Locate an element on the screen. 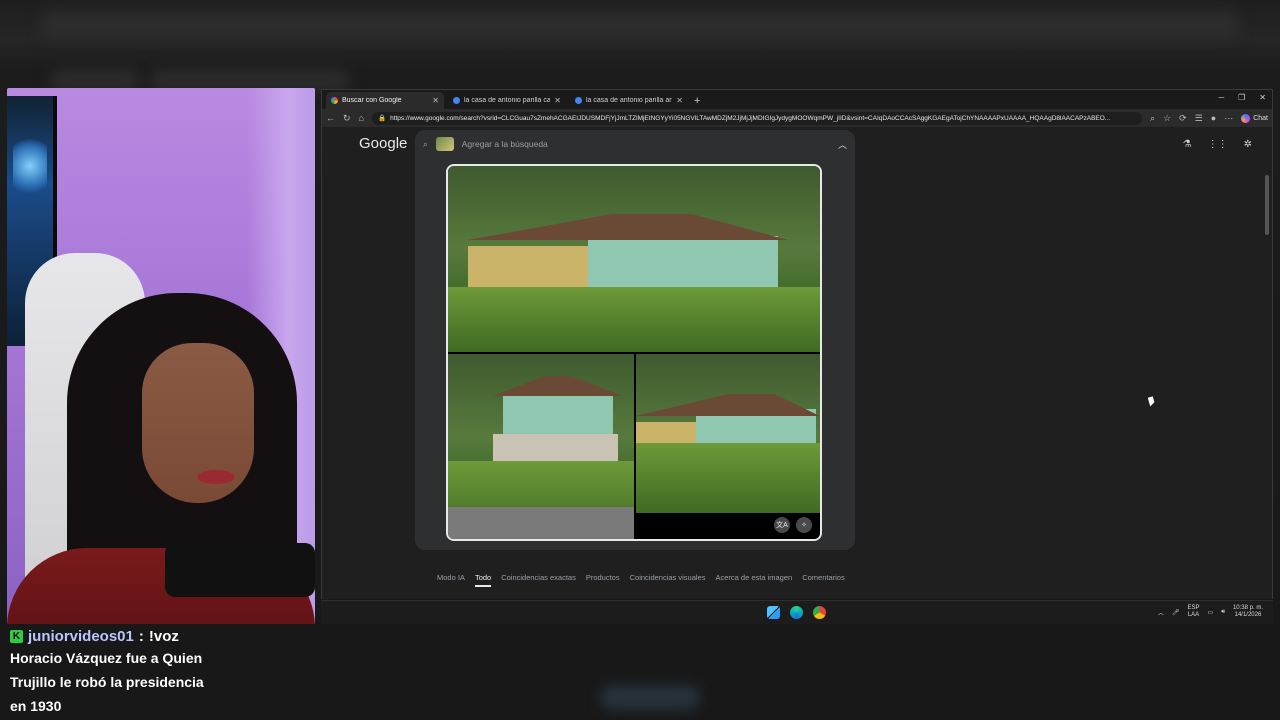 The height and width of the screenshot is (720, 1280). restore-icon: ❐ is located at coordinates (1241, 97).